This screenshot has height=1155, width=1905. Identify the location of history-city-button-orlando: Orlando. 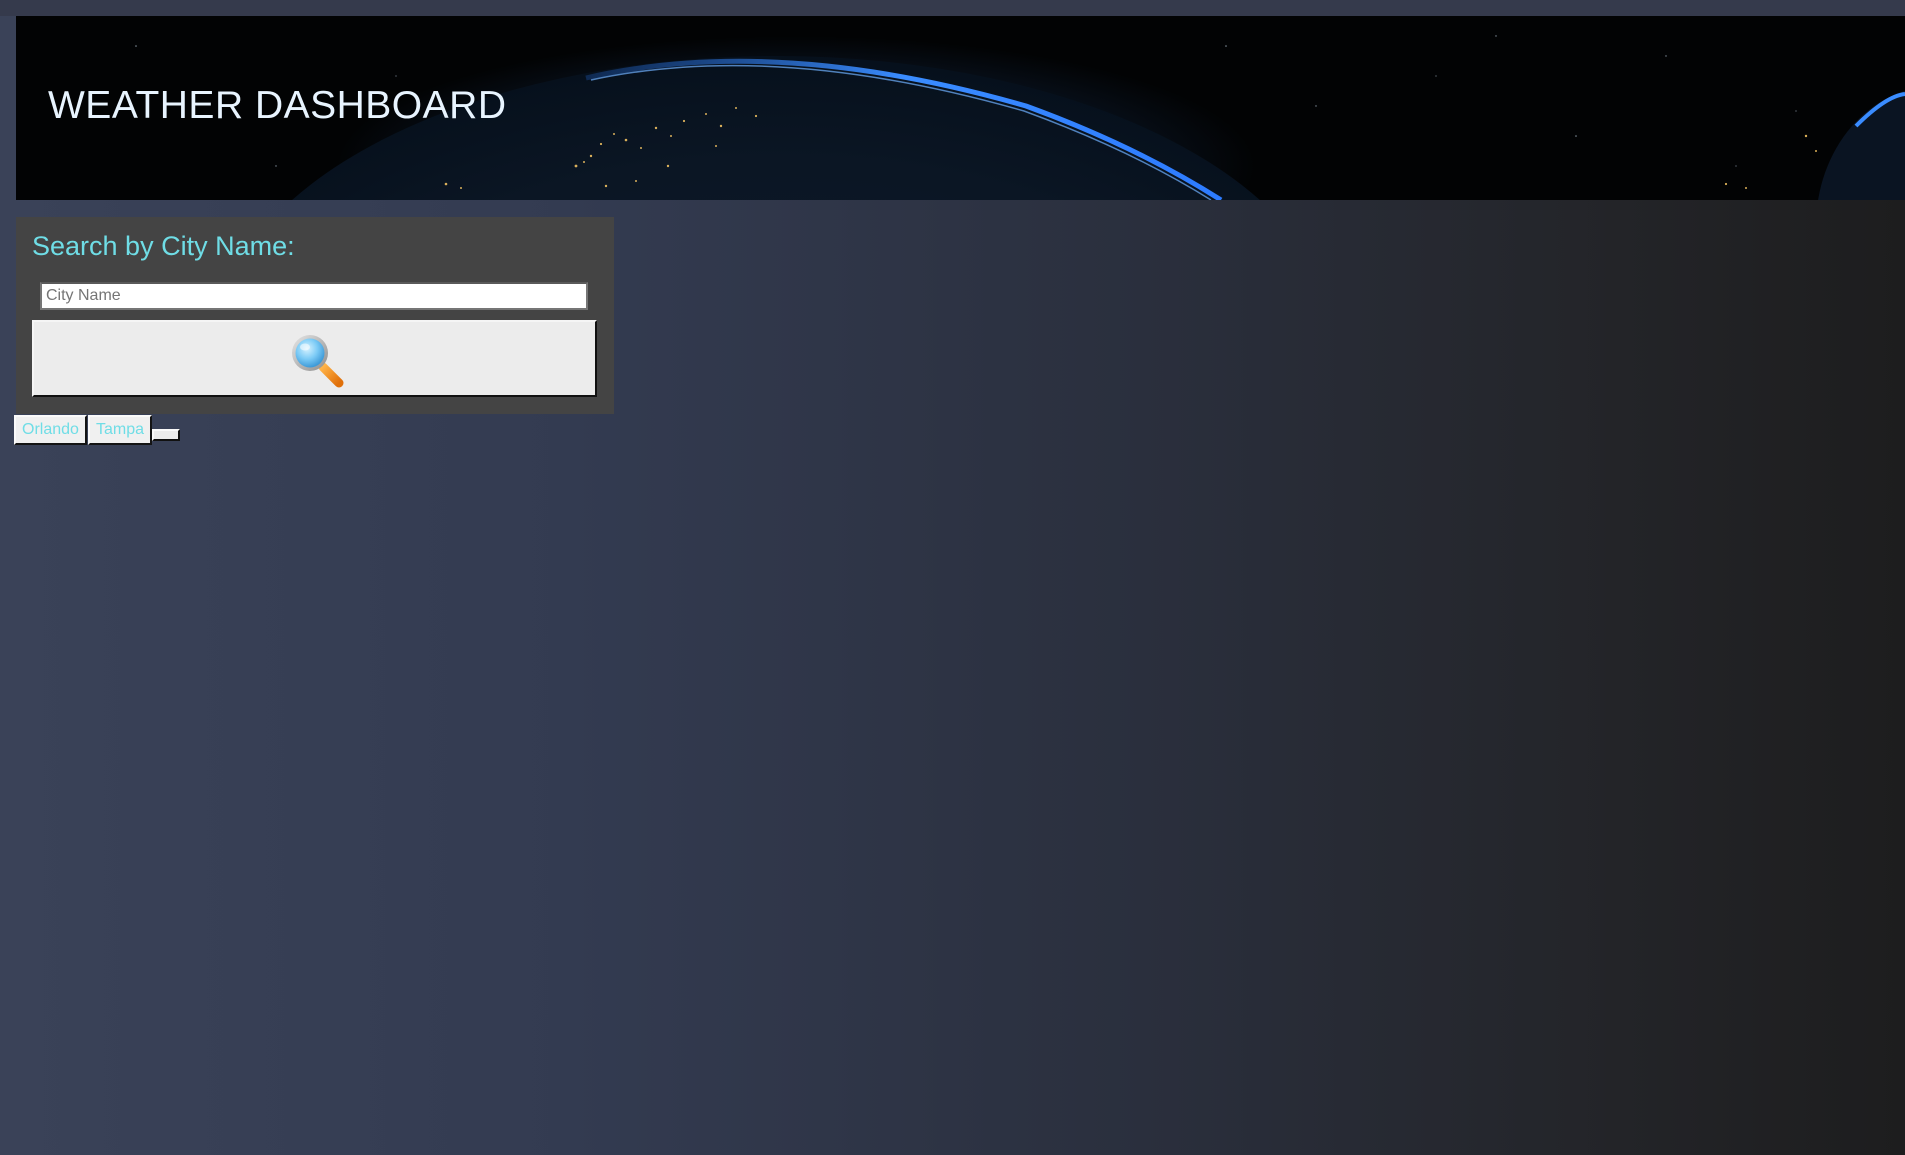
(50, 430).